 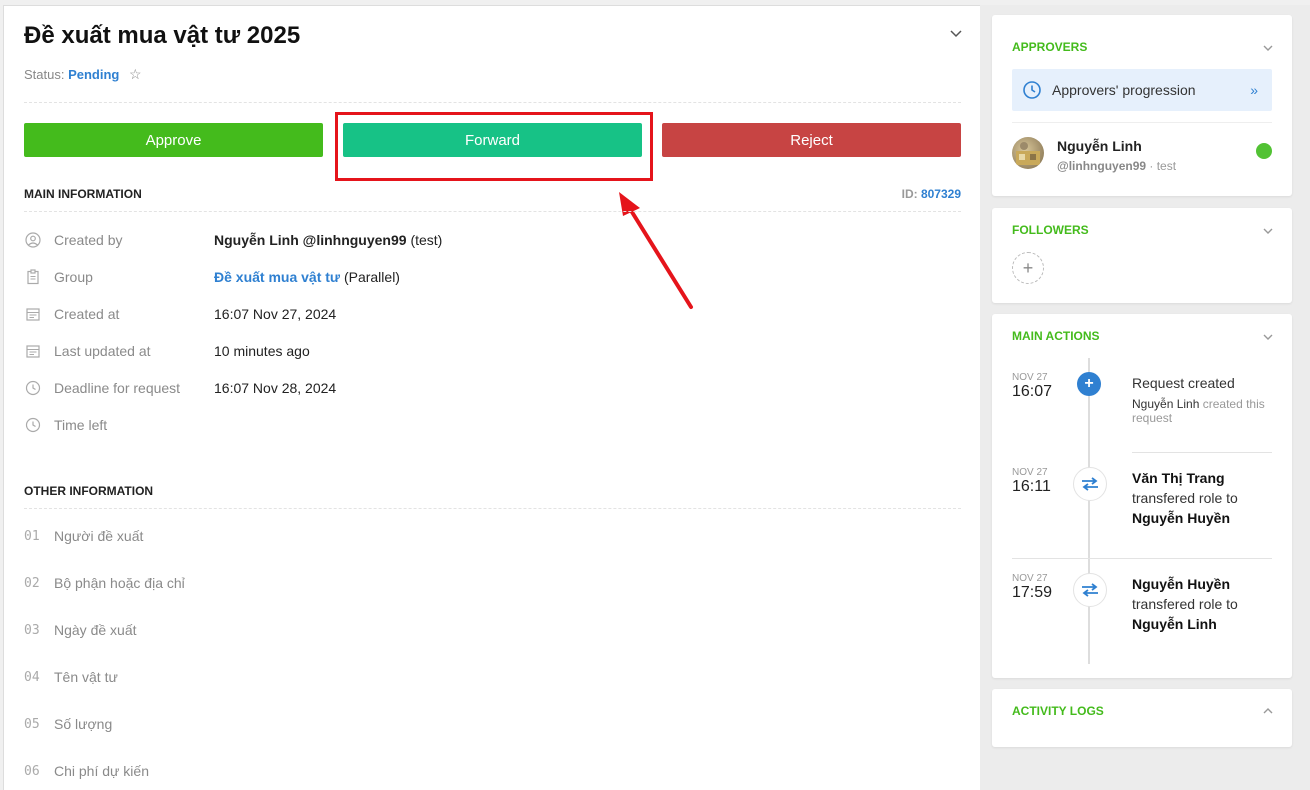 I want to click on info-label: Deadline for request, so click(x=117, y=388).